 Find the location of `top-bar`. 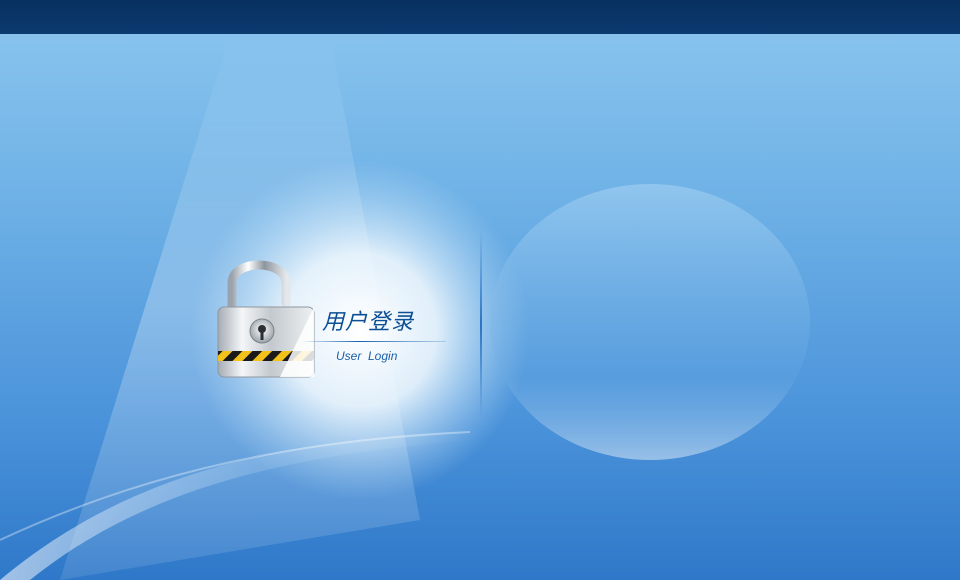

top-bar is located at coordinates (480, 17).